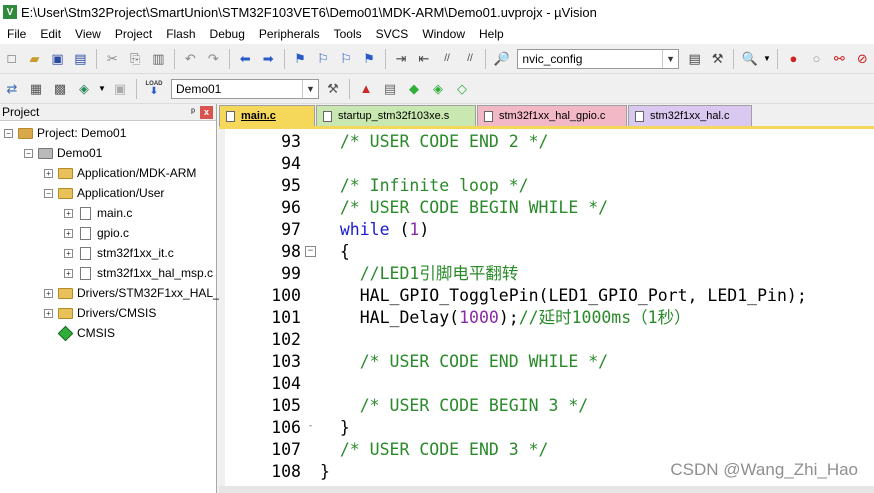 Image resolution: width=874 pixels, height=493 pixels. I want to click on code-line: 106- }, so click(546, 428).